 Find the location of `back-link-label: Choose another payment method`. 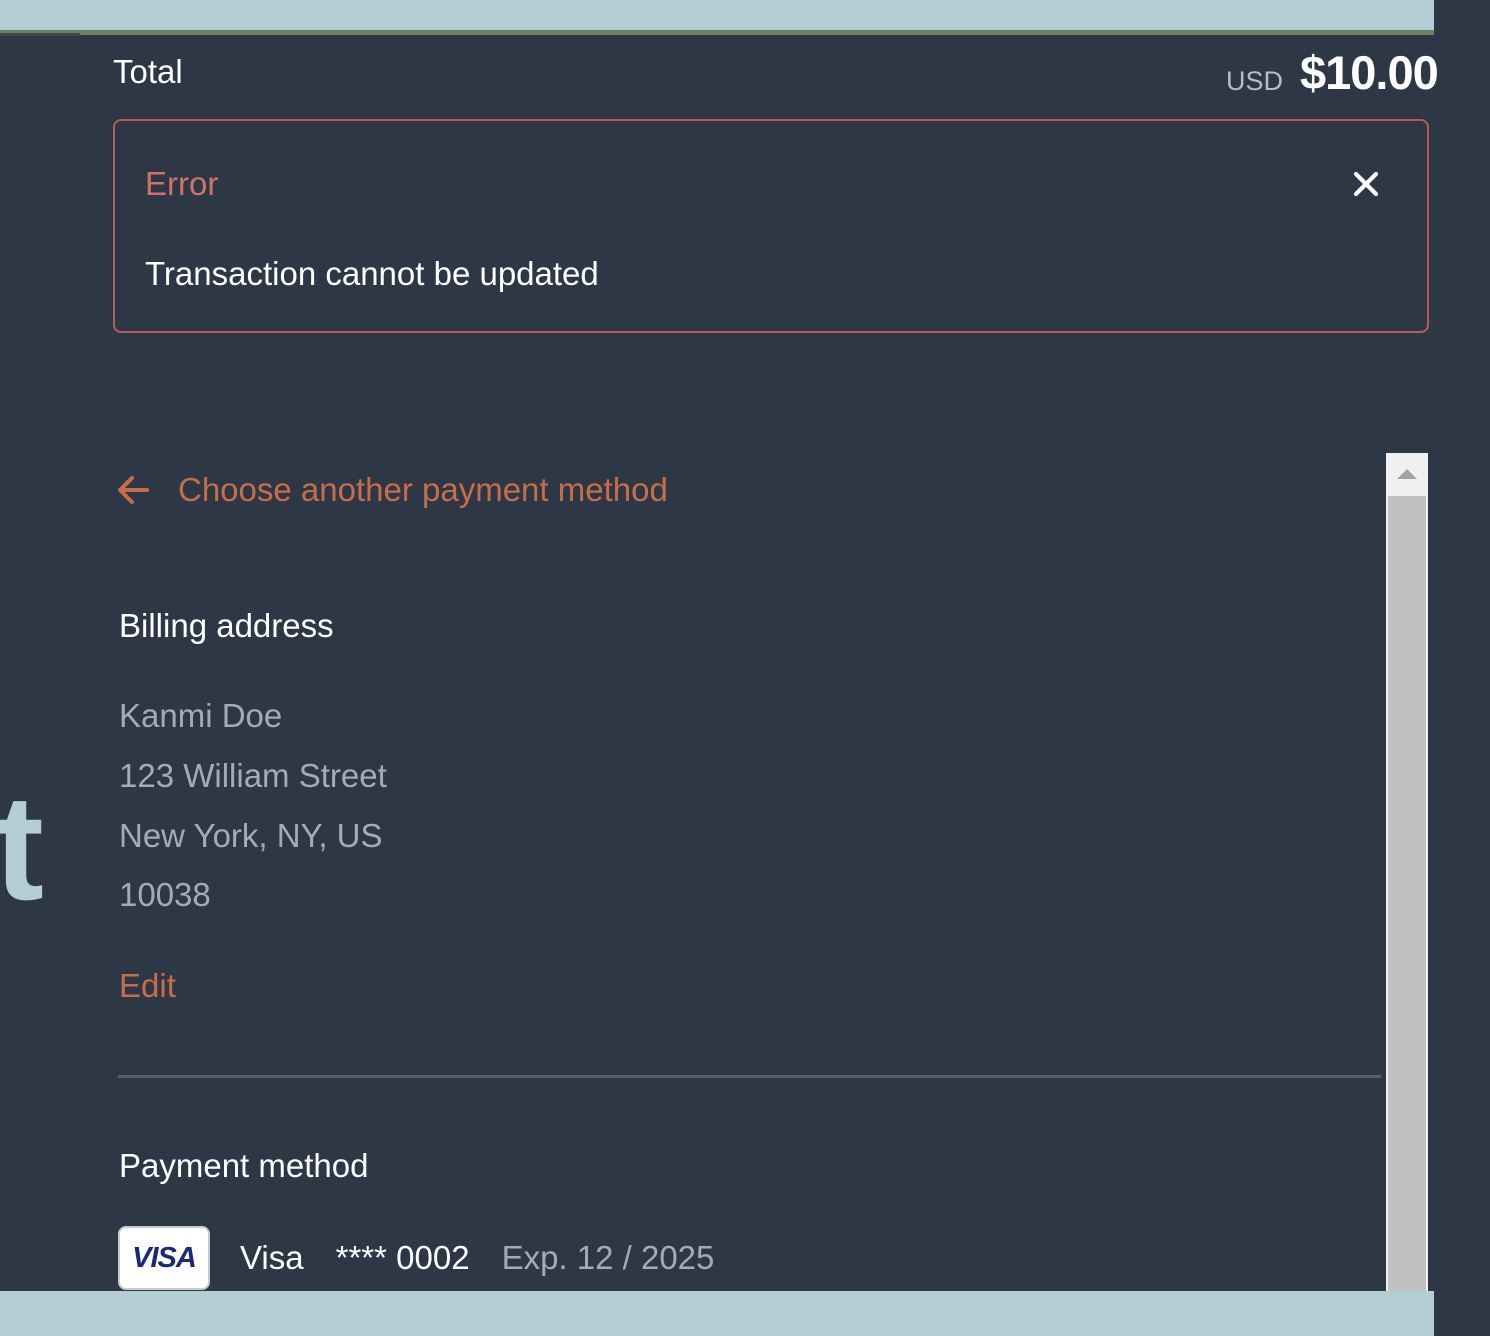

back-link-label: Choose another payment method is located at coordinates (423, 489).